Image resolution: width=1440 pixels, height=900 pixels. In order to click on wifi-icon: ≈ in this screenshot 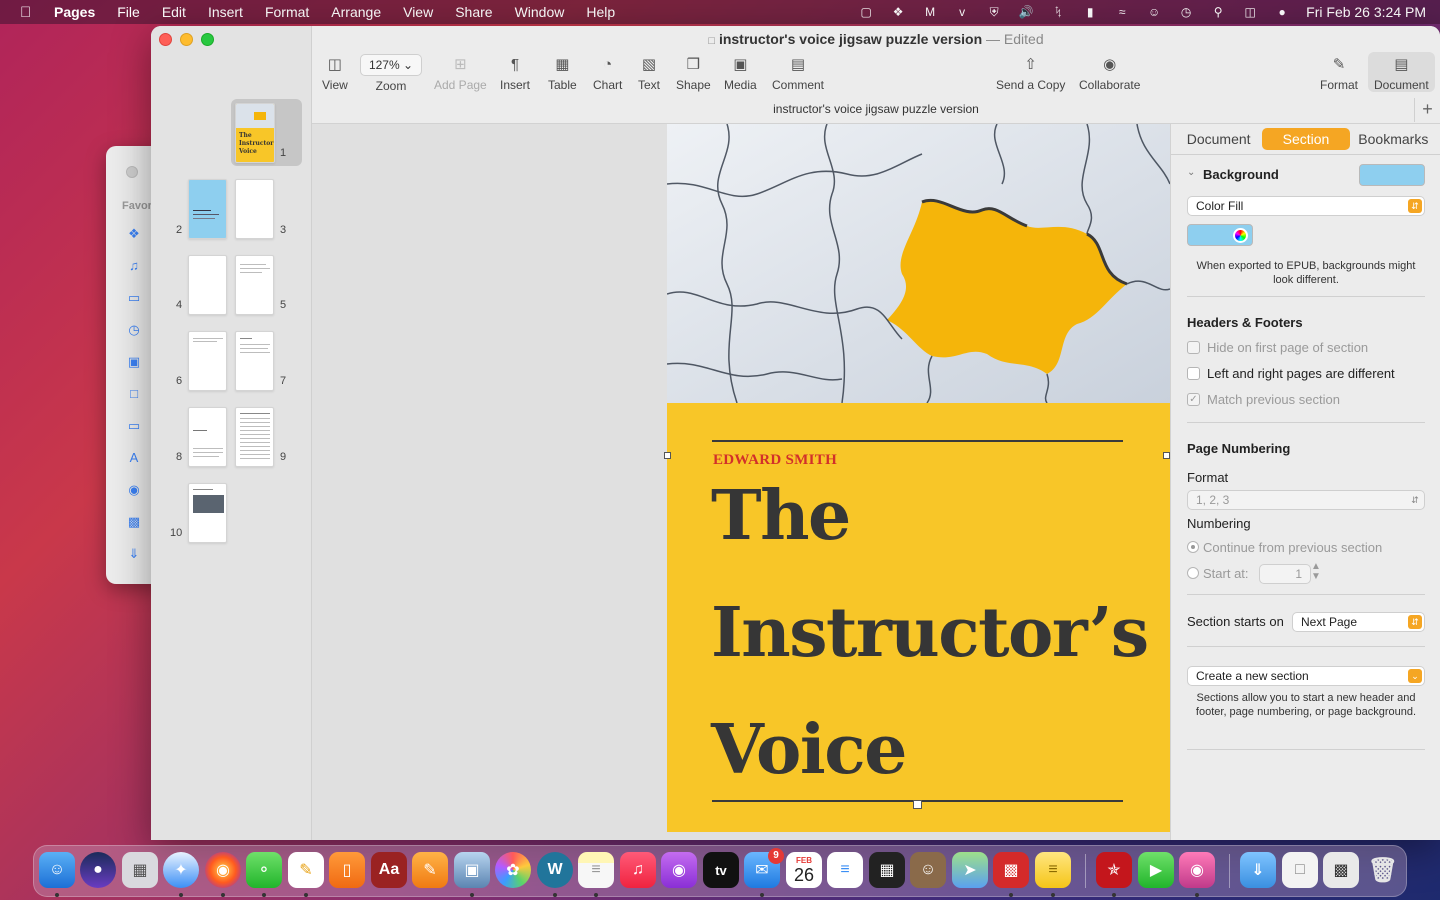, I will do `click(1122, 12)`.